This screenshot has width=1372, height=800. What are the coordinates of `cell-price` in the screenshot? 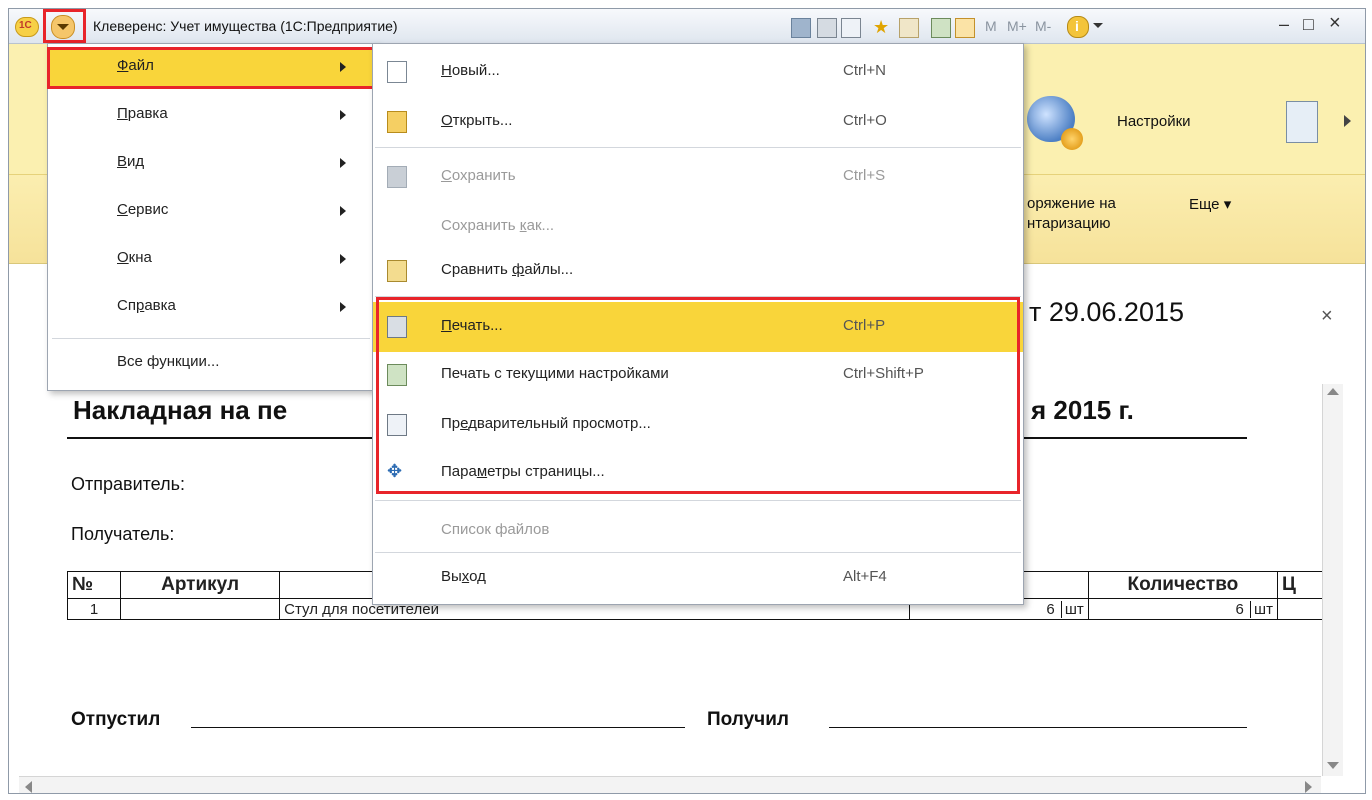 It's located at (1302, 609).